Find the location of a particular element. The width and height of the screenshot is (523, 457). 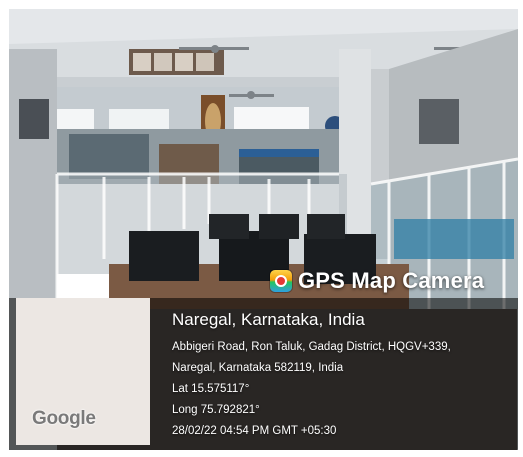

address-line-2: Naregal, Karnataka 582119, India is located at coordinates (258, 368).